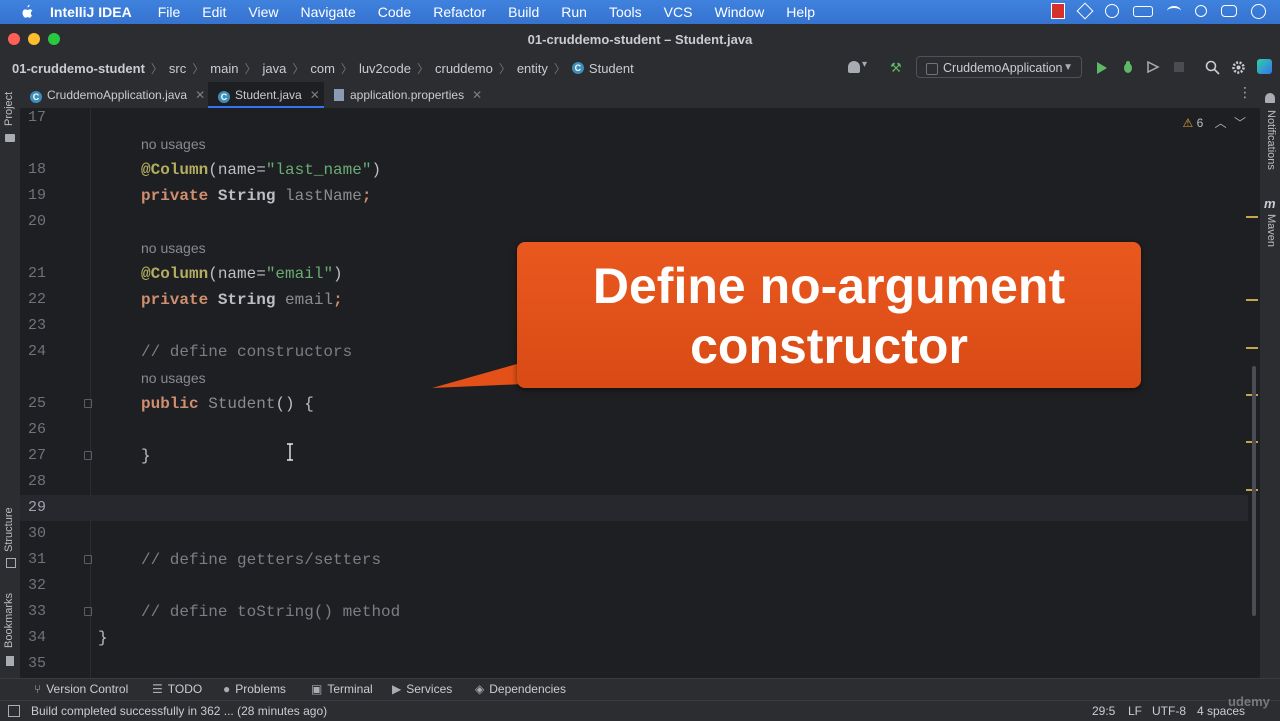 This screenshot has height=721, width=1280. I want to click on search-everywhere-icon, so click(1212, 67).